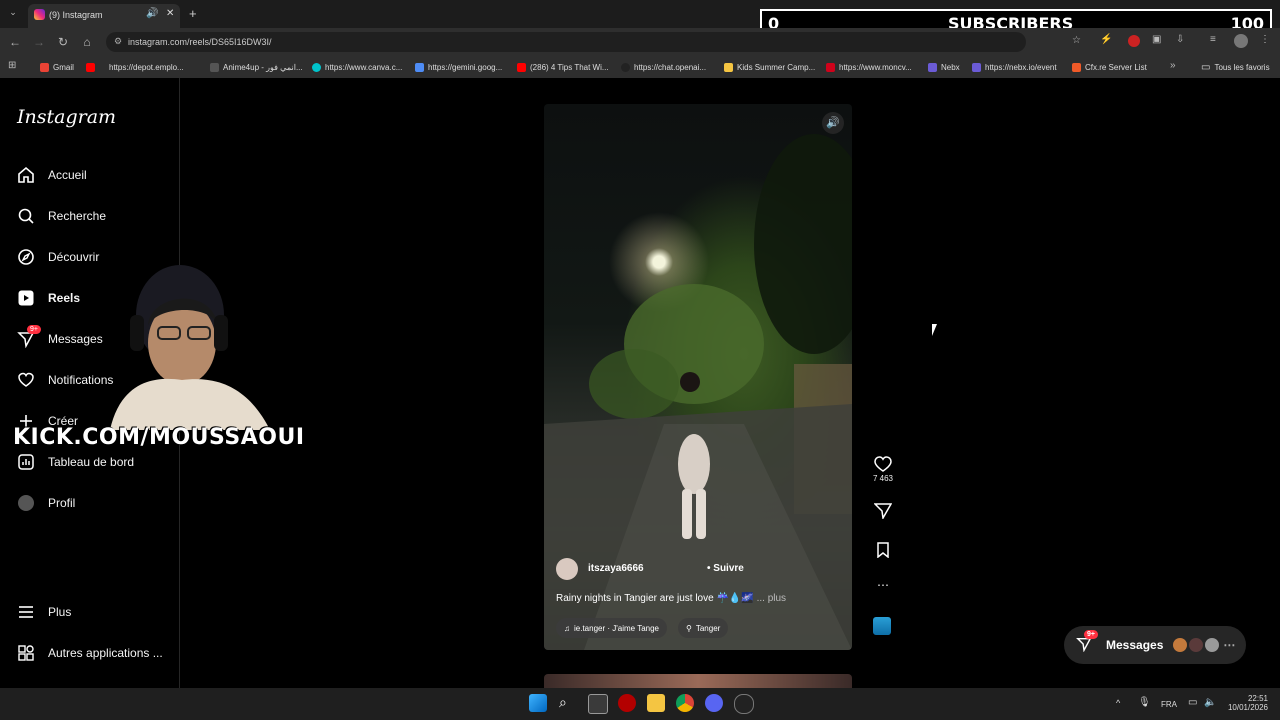 Image resolution: width=1280 pixels, height=720 pixels. Describe the element at coordinates (39, 14) in the screenshot. I see `instagram-favicon-icon` at that location.